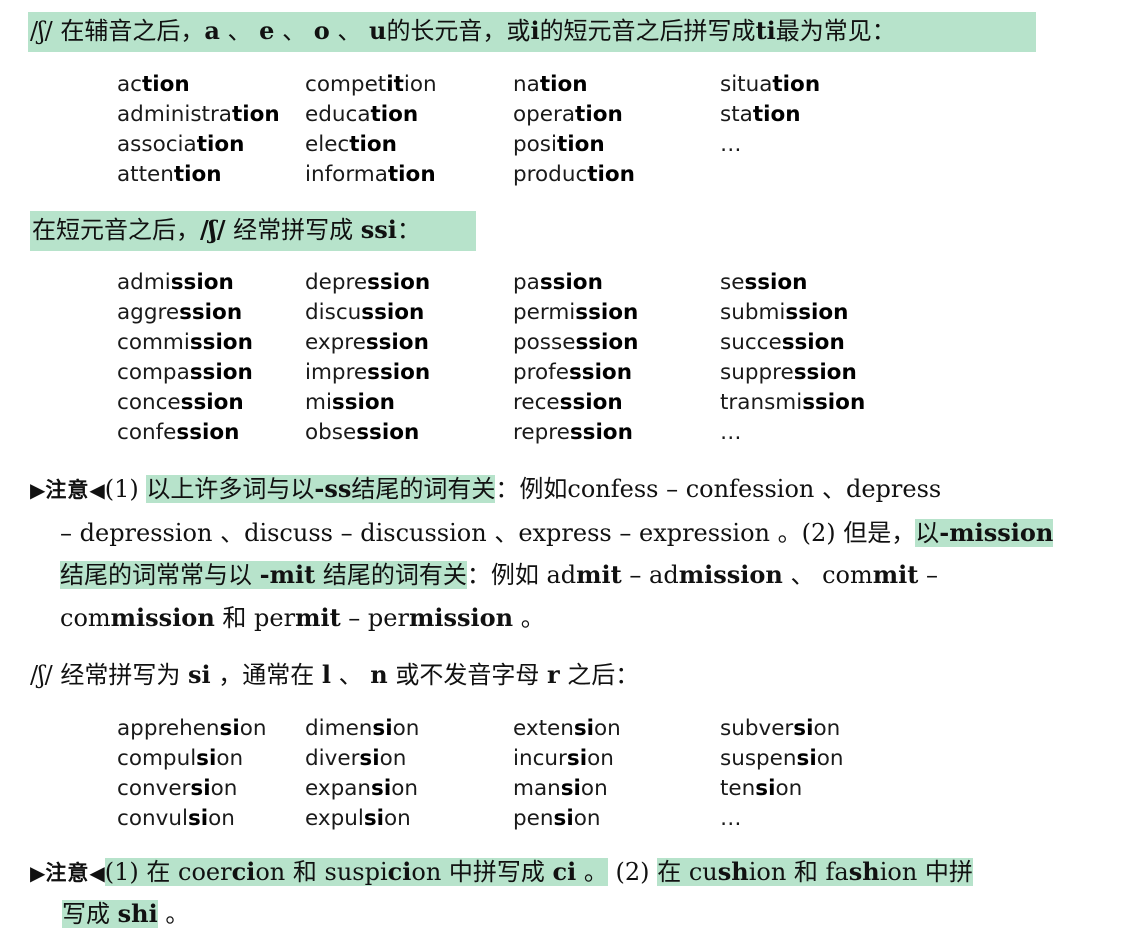 The width and height of the screenshot is (1134, 937). Describe the element at coordinates (302, 617) in the screenshot. I see `note-1-line-4: commission 和 permit – permission 。` at that location.